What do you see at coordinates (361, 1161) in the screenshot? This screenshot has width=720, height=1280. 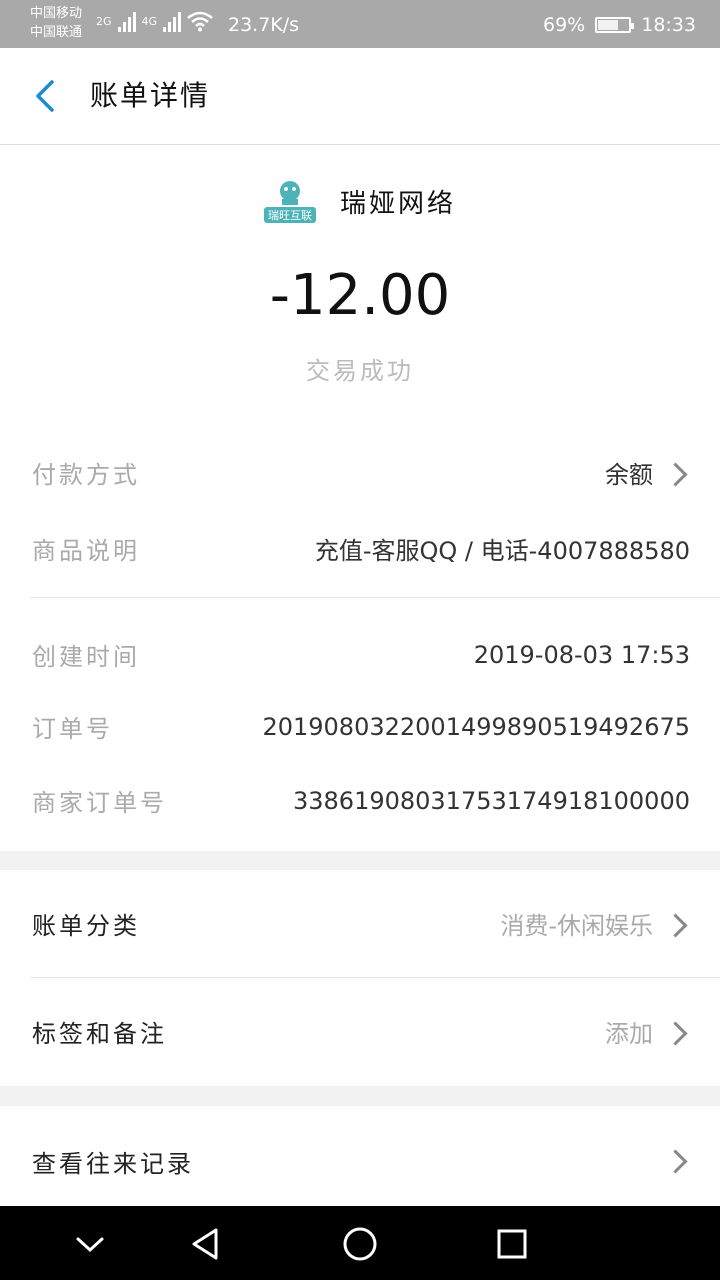 I see `history-row: 查看往来记录` at bounding box center [361, 1161].